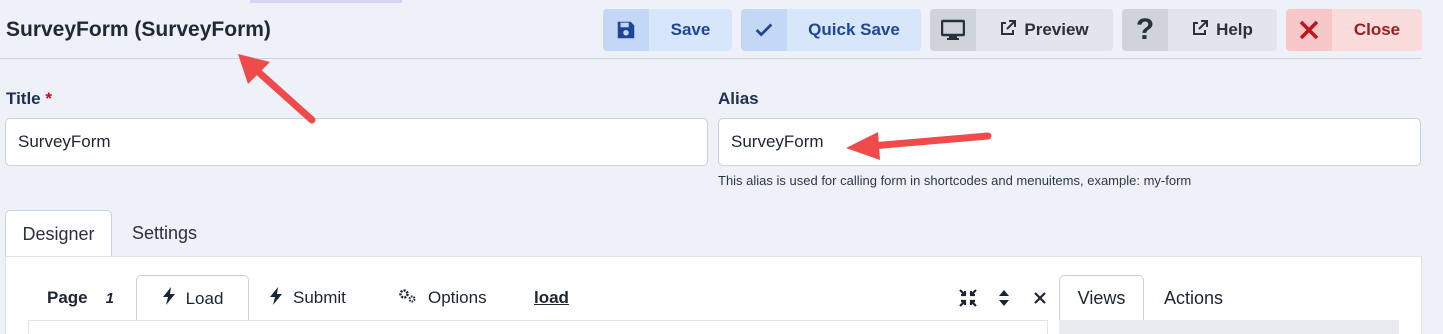  Describe the element at coordinates (538, 327) in the screenshot. I see `designer-canvas` at that location.